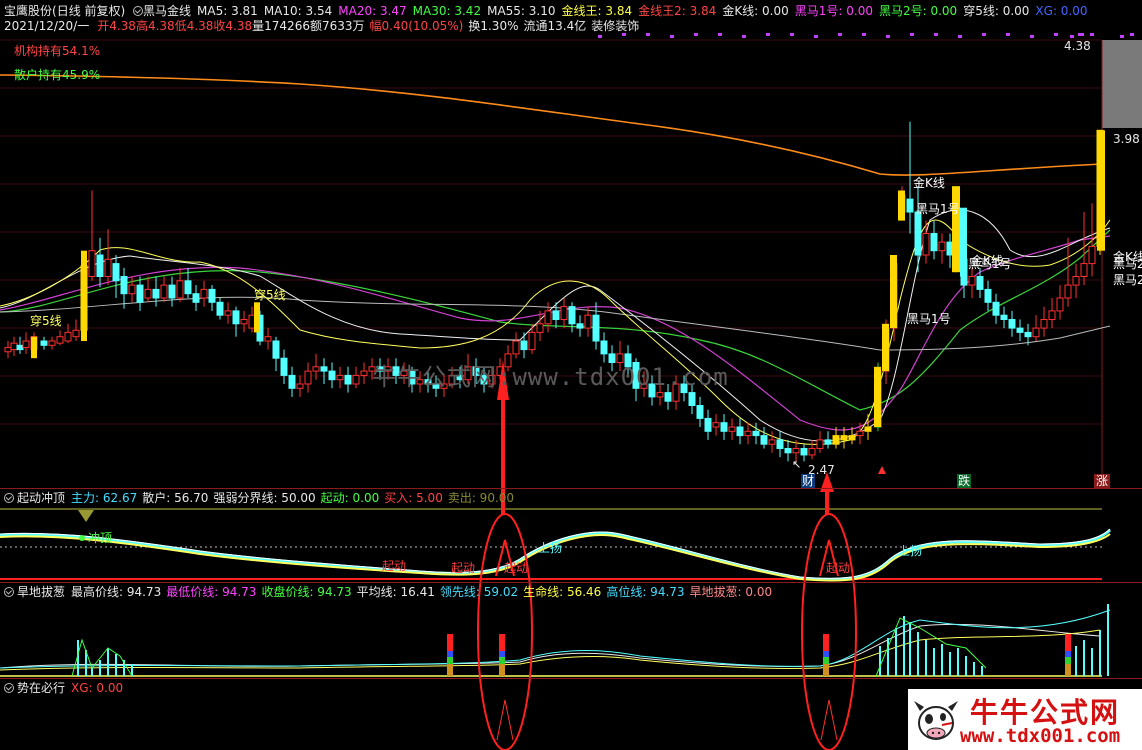 The width and height of the screenshot is (1142, 750). What do you see at coordinates (9, 498) in the screenshot?
I see `panel1-toggle-icon` at bounding box center [9, 498].